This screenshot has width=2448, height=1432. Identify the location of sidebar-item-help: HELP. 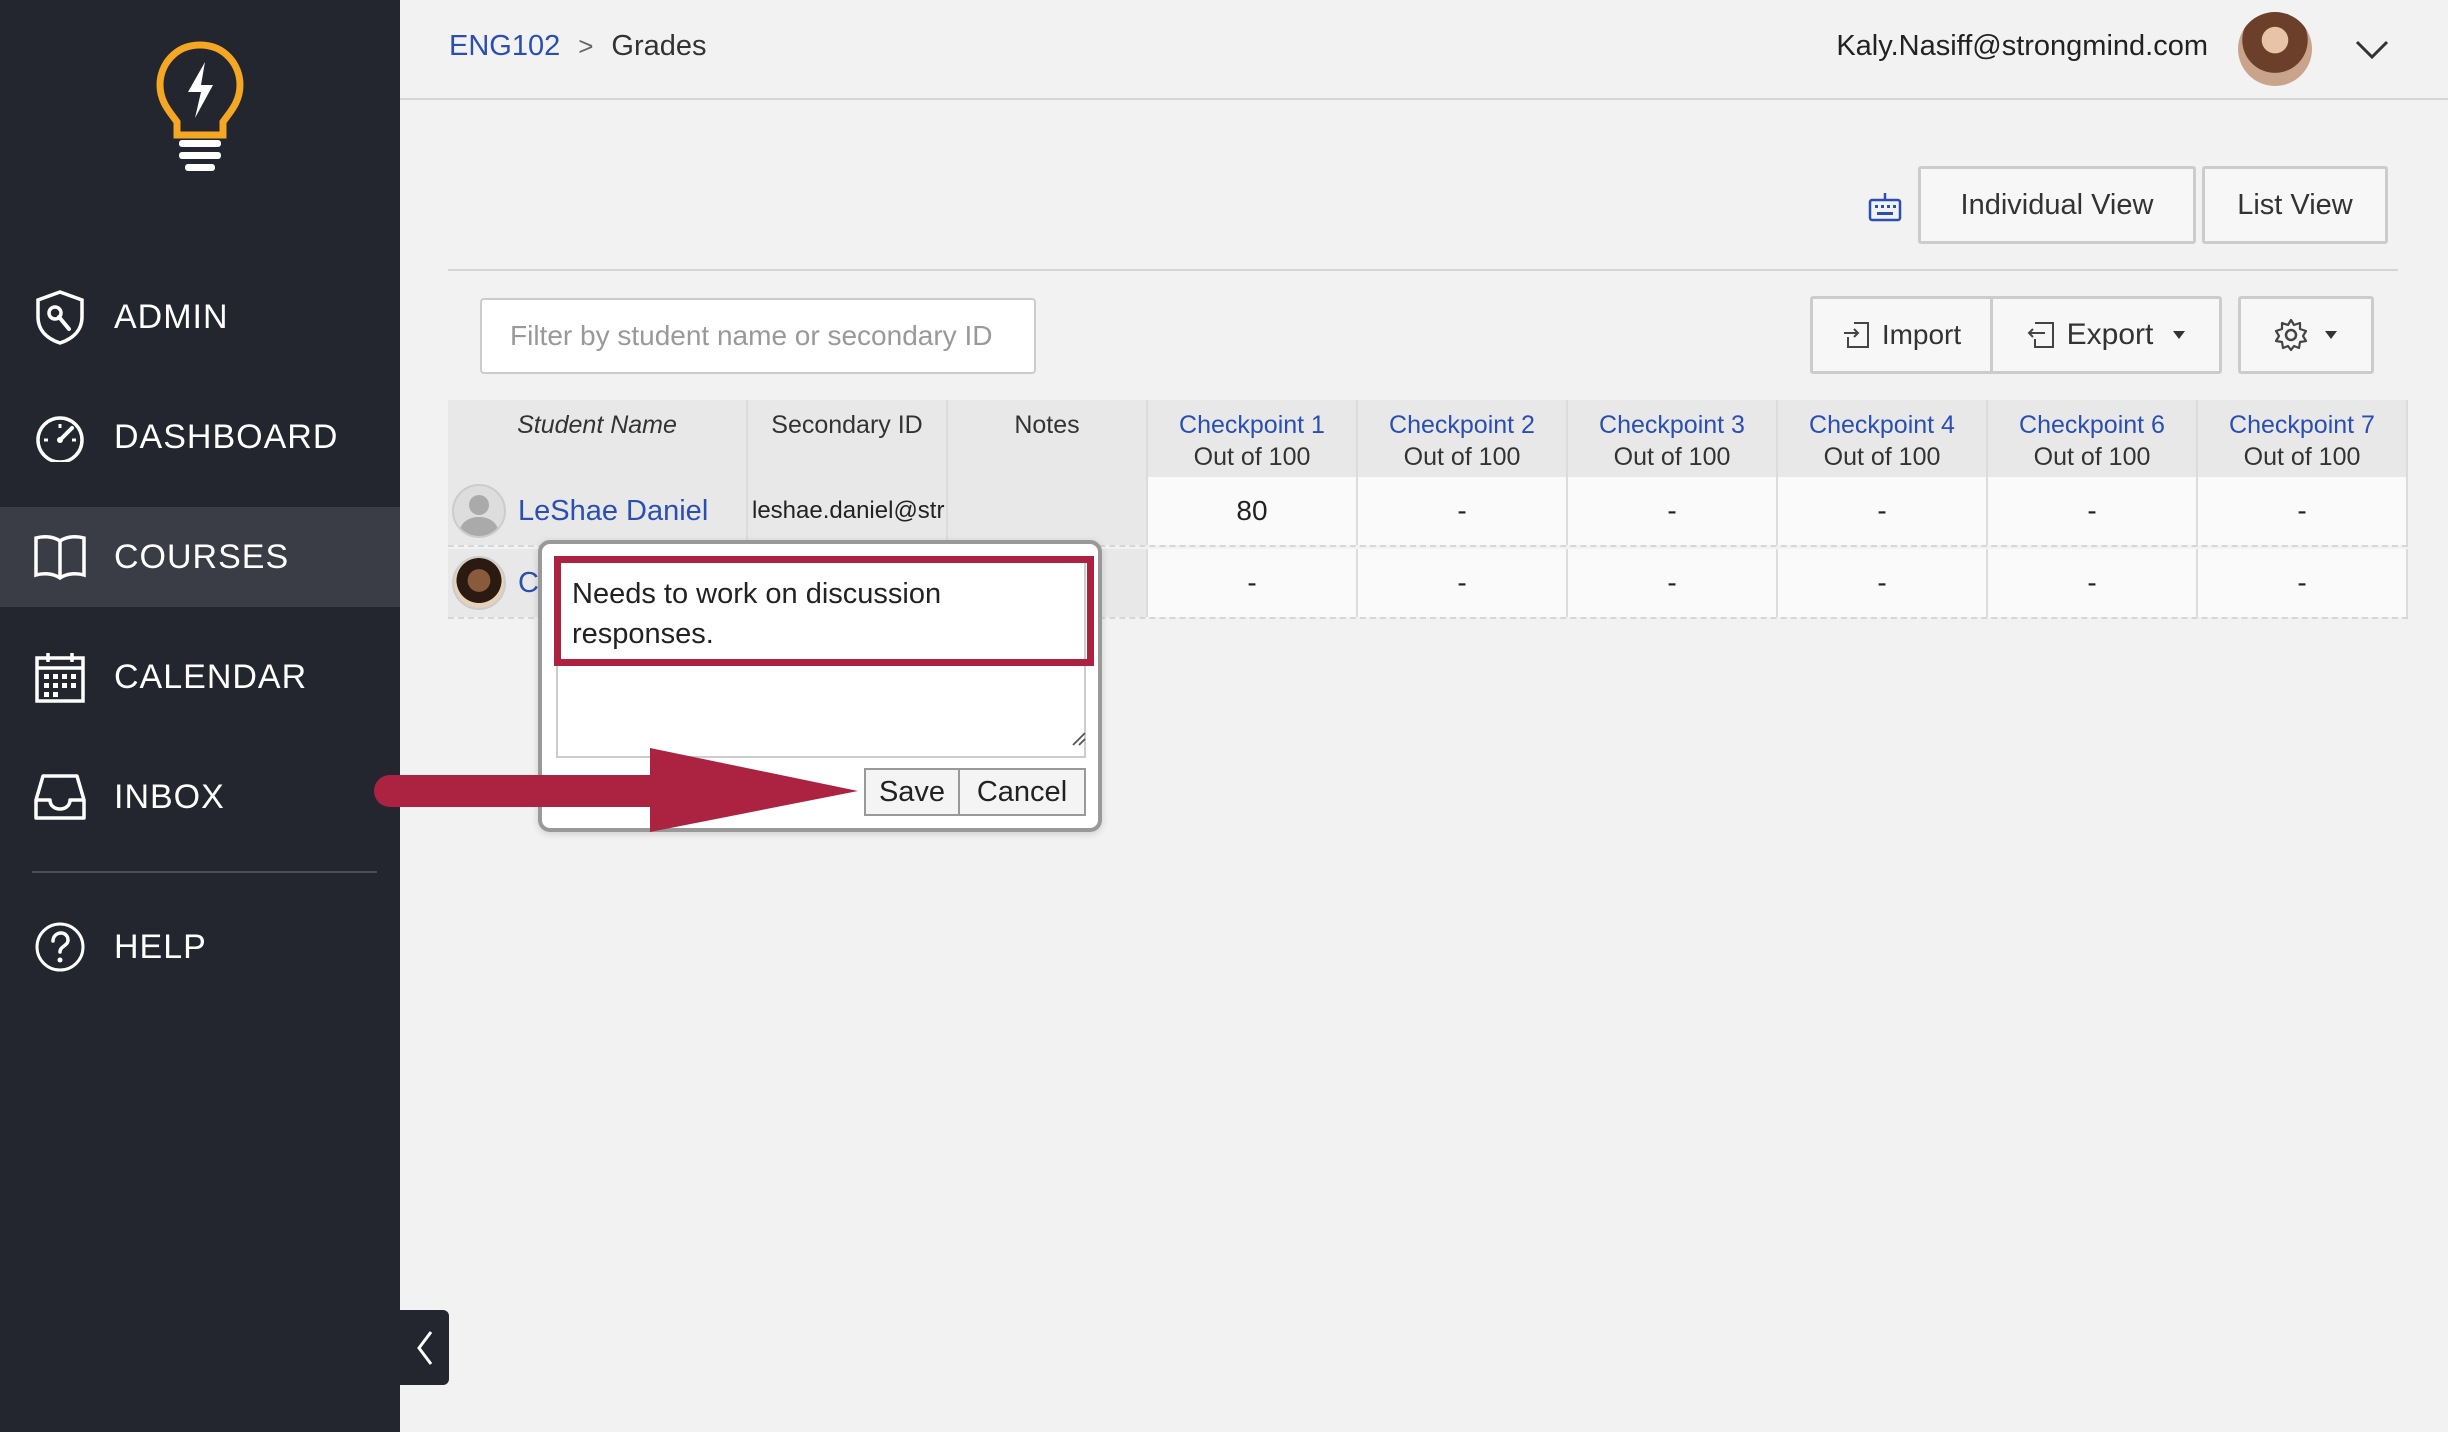
(200, 947).